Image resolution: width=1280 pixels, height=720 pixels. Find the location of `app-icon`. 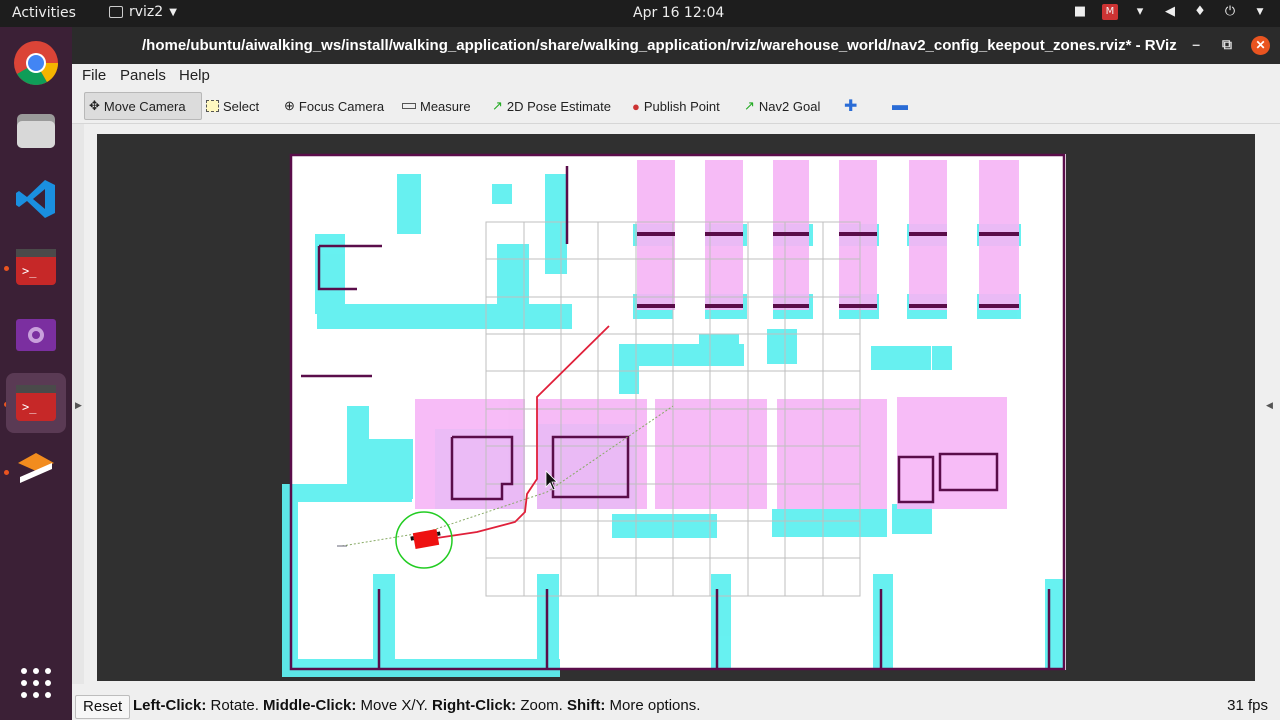

app-icon is located at coordinates (116, 12).